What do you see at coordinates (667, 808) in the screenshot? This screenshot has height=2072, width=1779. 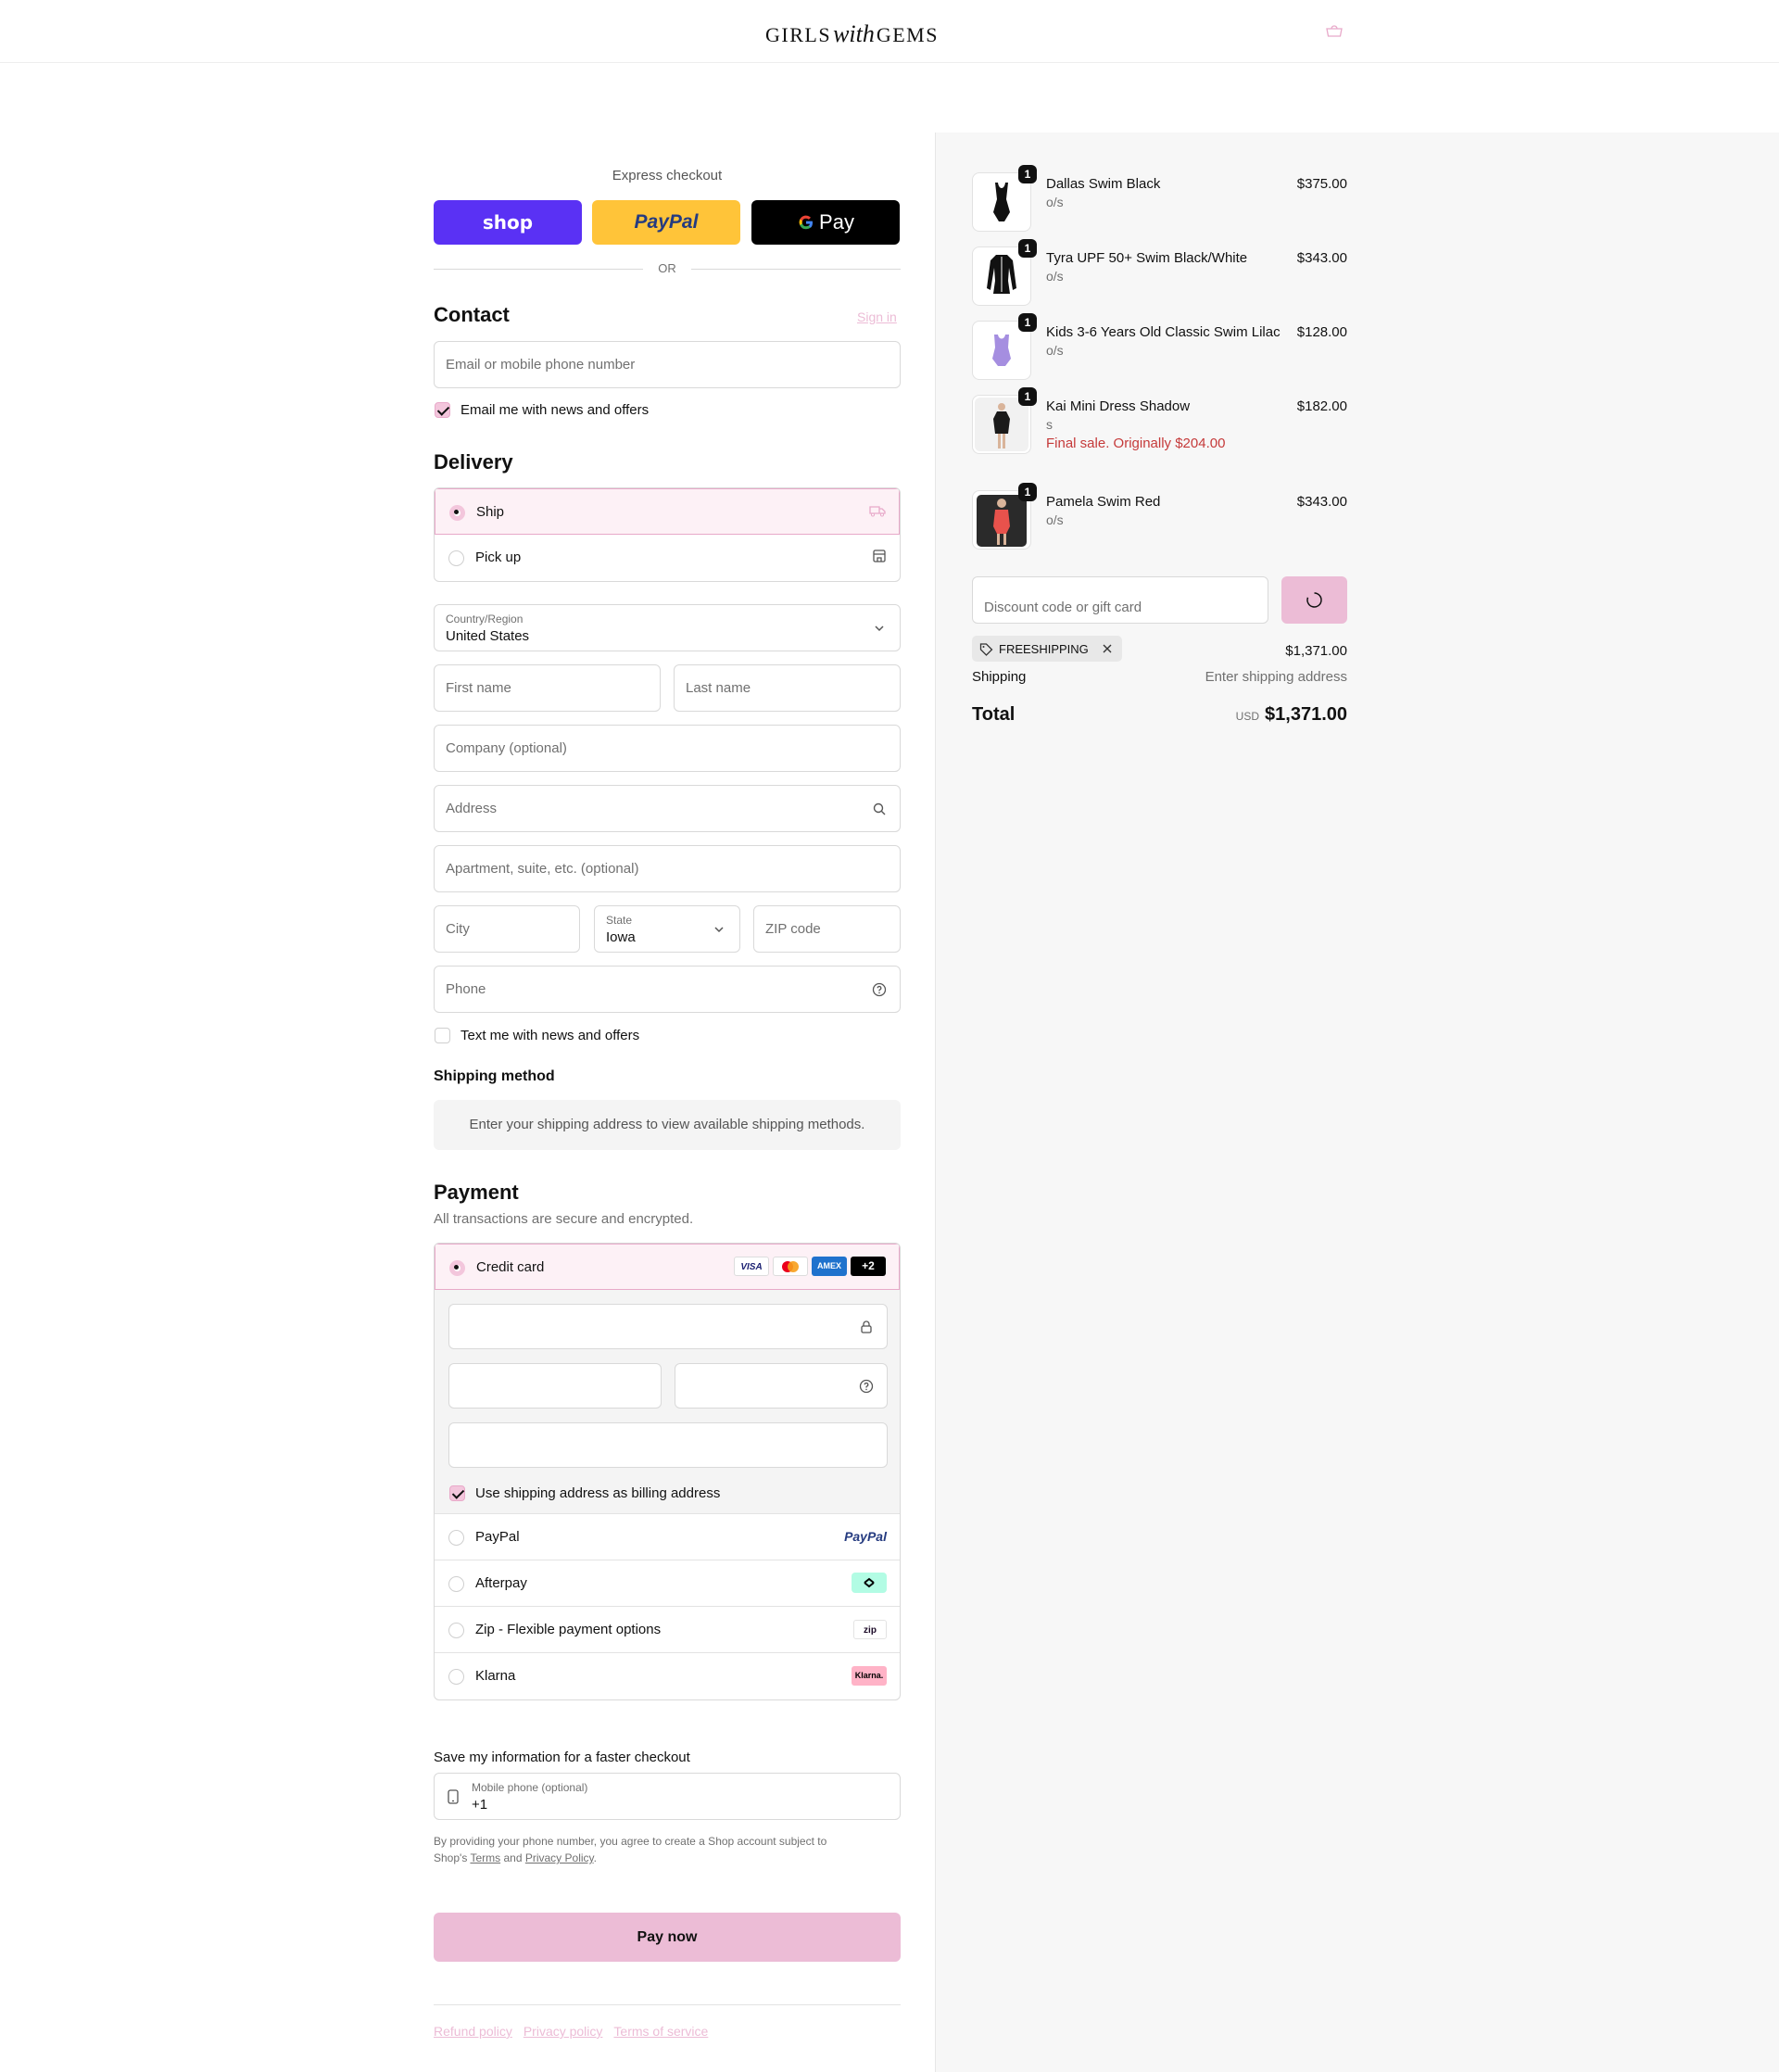 I see `address-field: Address` at bounding box center [667, 808].